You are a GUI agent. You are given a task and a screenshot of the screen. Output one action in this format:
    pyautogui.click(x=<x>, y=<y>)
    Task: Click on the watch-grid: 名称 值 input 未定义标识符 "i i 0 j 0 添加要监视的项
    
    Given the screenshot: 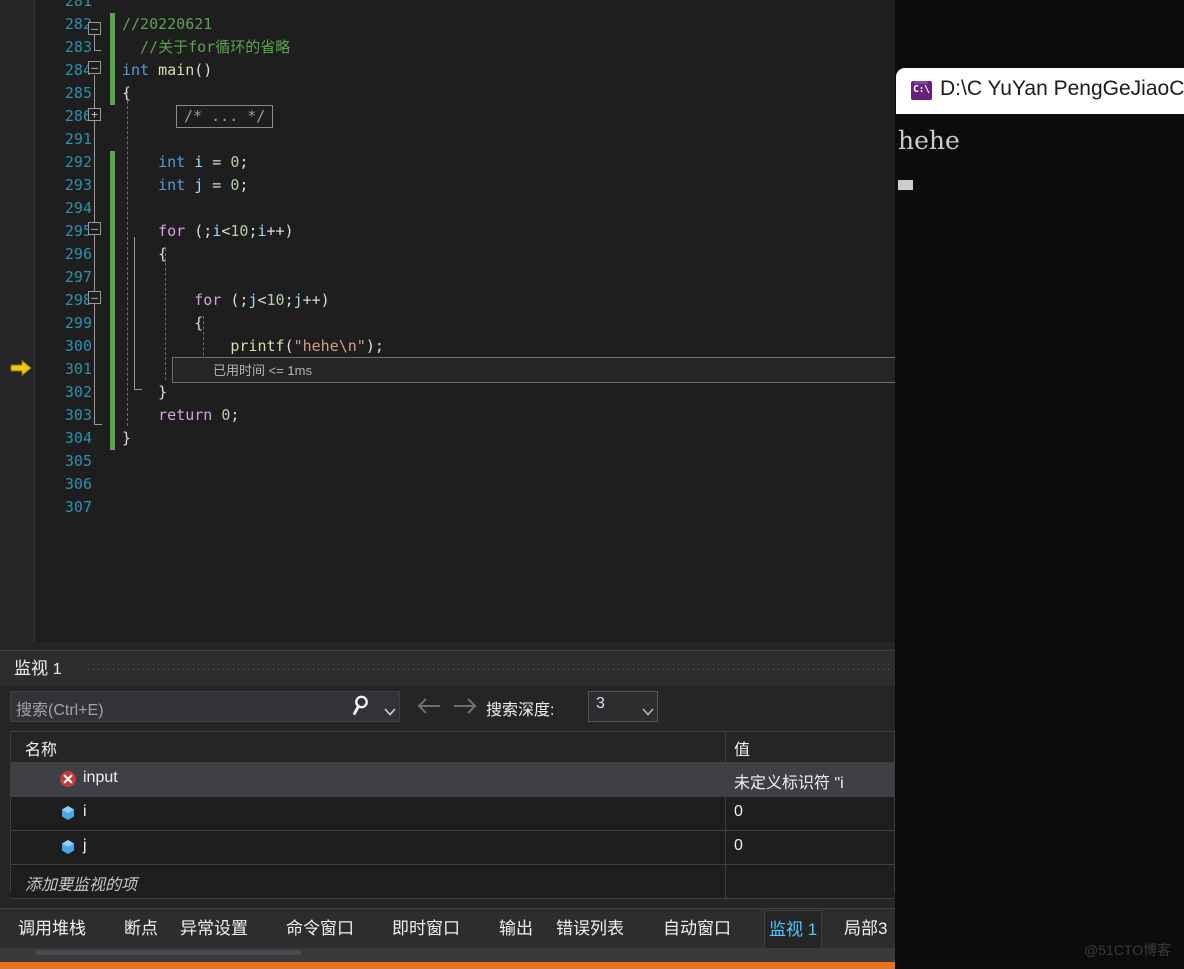 What is the action you would take?
    pyautogui.click(x=452, y=815)
    